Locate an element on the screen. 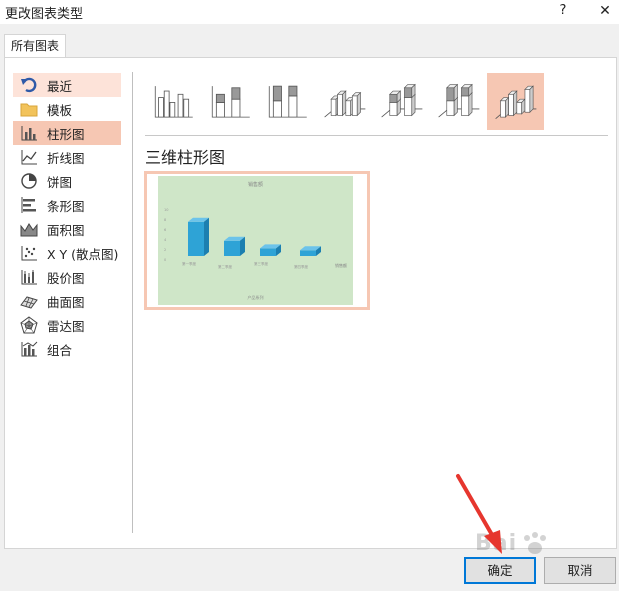 The image size is (619, 591). sidebar-item-7: X Y (散点图) is located at coordinates (67, 253).